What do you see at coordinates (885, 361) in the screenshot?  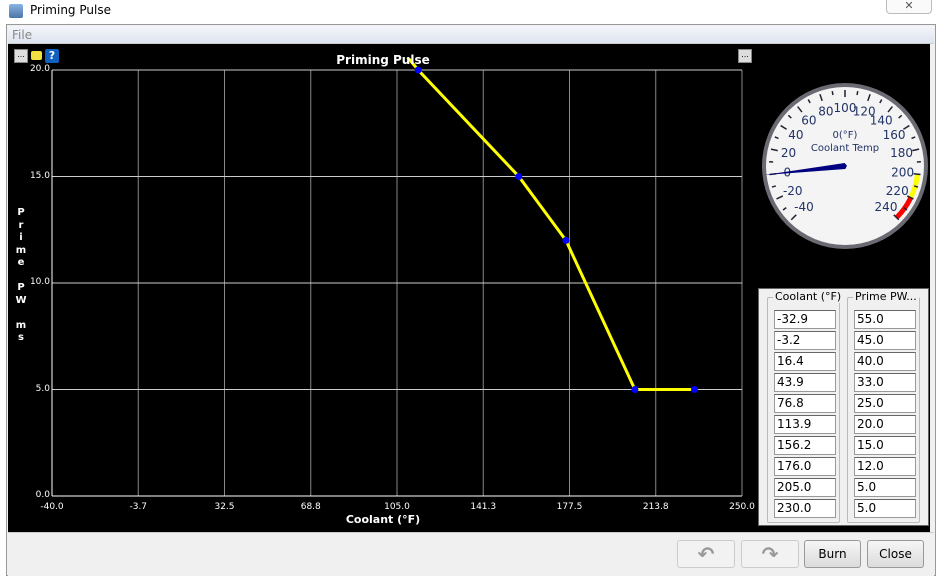 I see `prime-pw-cell: 40.0` at bounding box center [885, 361].